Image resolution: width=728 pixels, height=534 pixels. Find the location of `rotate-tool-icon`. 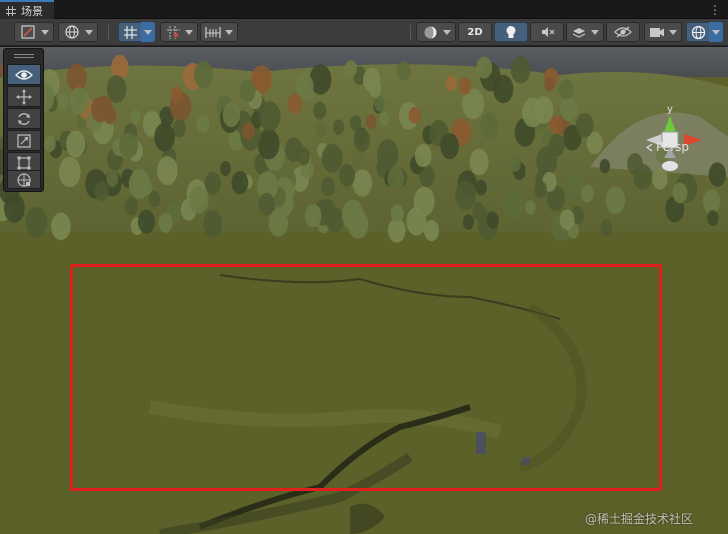

rotate-tool-icon is located at coordinates (24, 118).